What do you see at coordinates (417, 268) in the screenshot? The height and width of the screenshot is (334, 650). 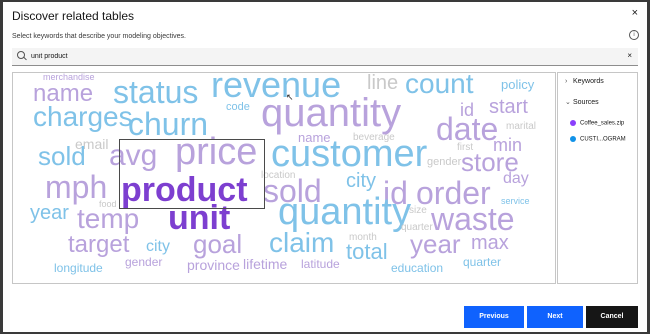 I see `keyword-education: education` at bounding box center [417, 268].